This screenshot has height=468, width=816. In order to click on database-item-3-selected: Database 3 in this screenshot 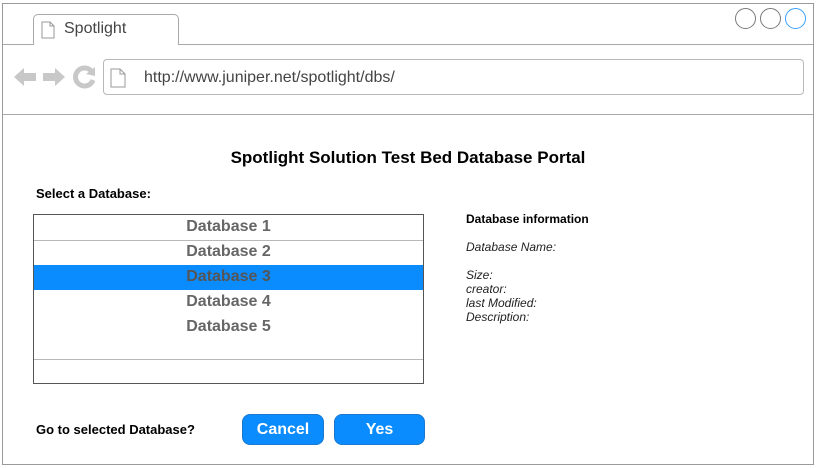, I will do `click(228, 277)`.